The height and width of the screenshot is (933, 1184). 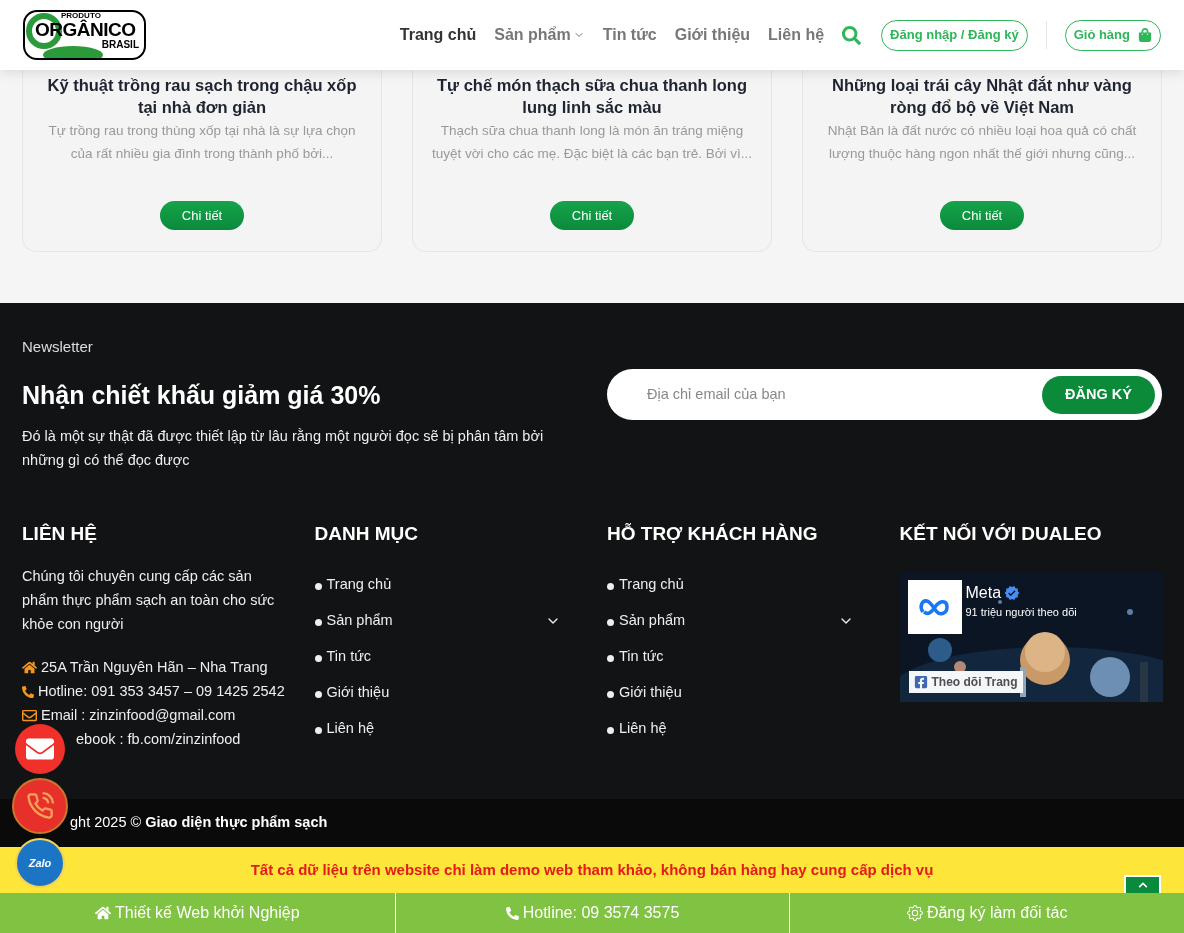 What do you see at coordinates (29, 715) in the screenshot?
I see `envelope-icon` at bounding box center [29, 715].